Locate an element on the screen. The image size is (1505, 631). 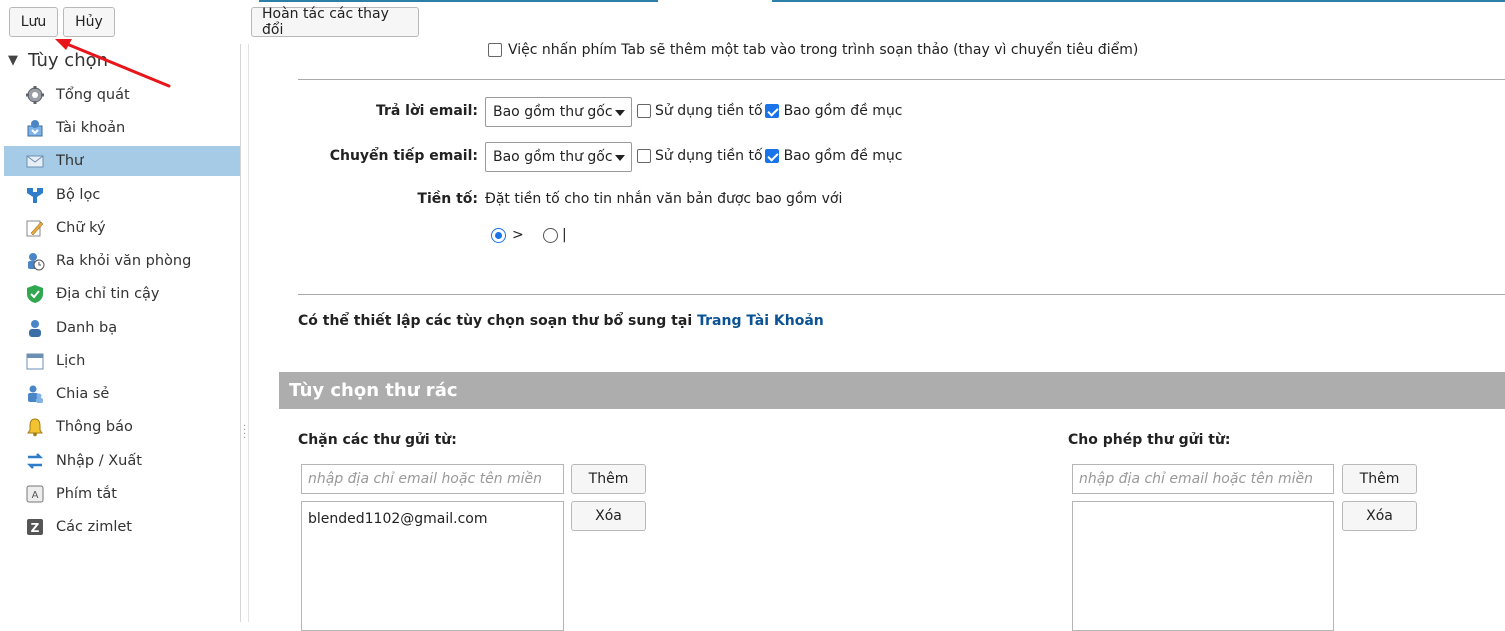
block-delete-button: Xóa is located at coordinates (608, 516).